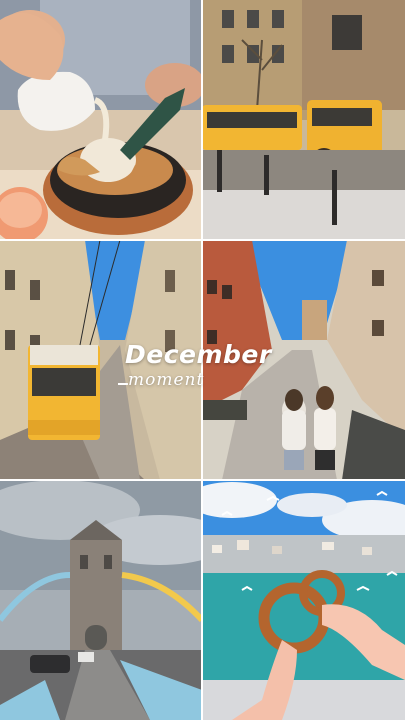 Image resolution: width=405 pixels, height=720 pixels. Describe the element at coordinates (202, 480) in the screenshot. I see `collage-divider-bottom` at that location.